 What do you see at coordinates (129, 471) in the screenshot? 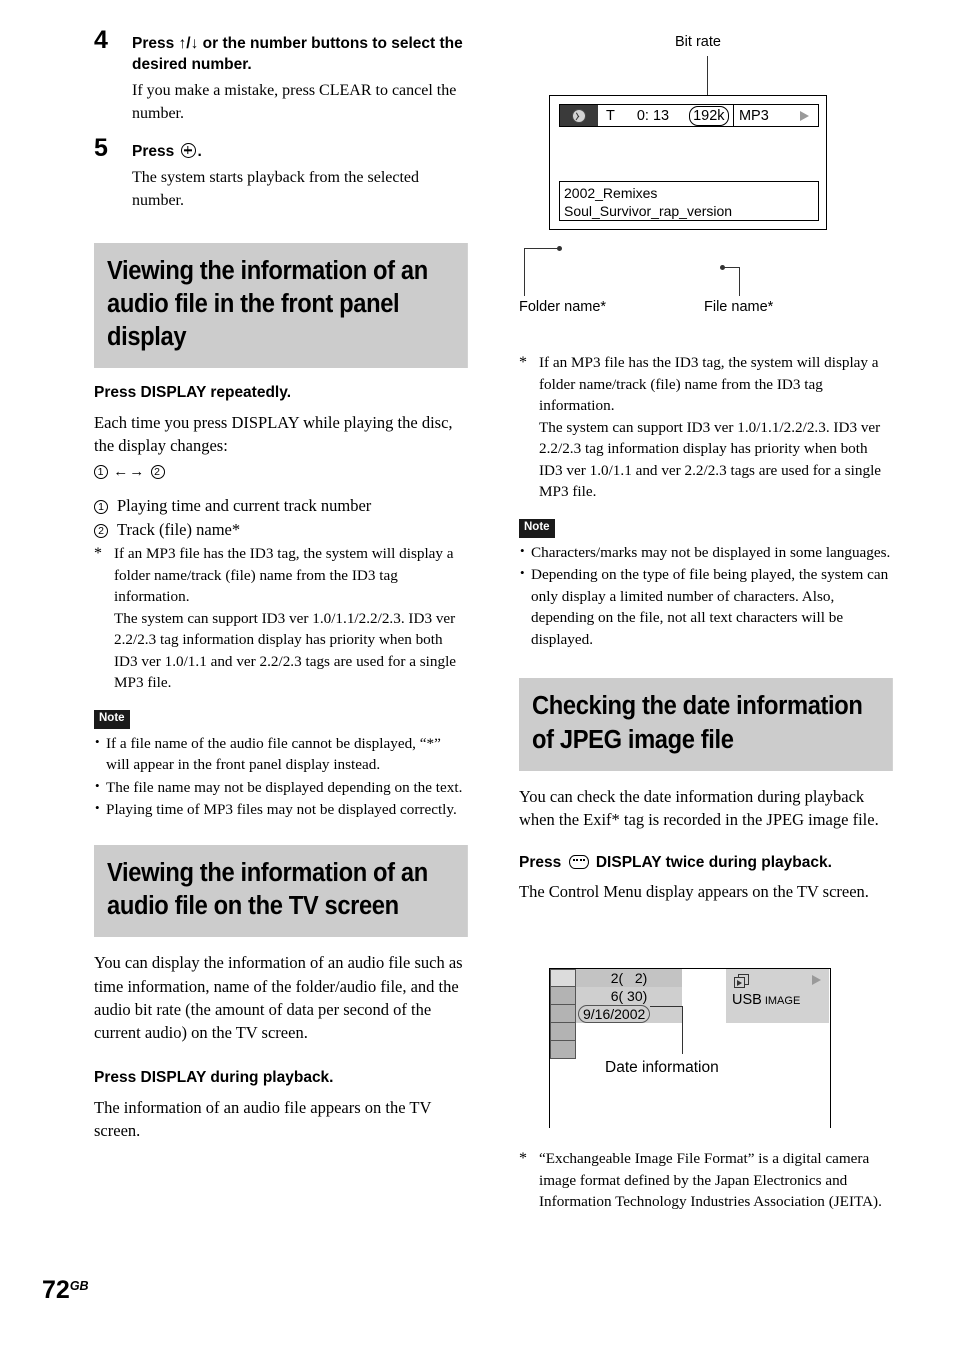
I see `cycle-arrow-icon: ←→` at bounding box center [129, 471].